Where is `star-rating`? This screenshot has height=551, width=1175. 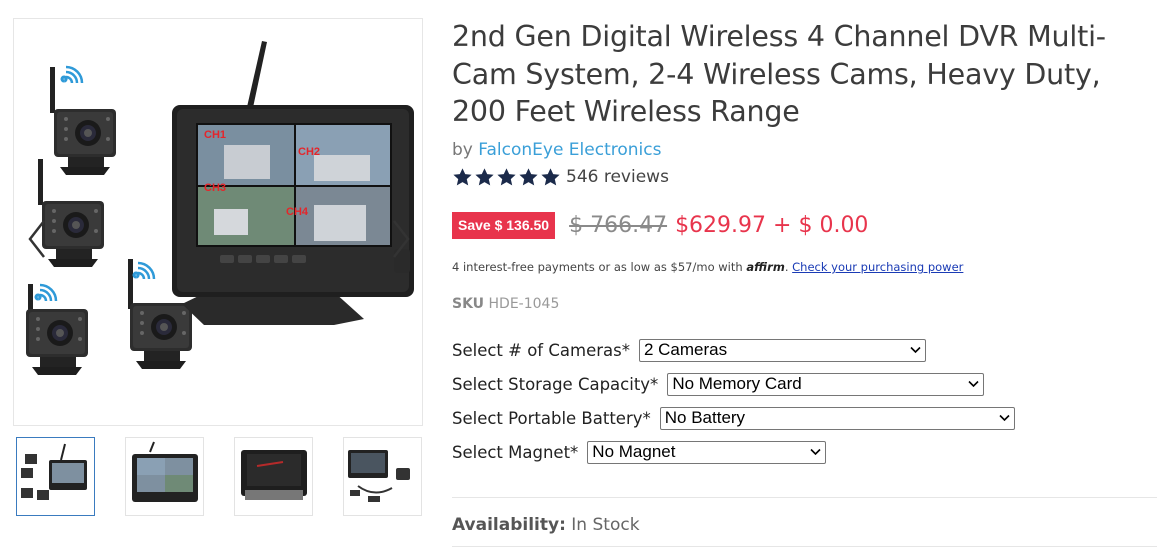
star-rating is located at coordinates (506, 177).